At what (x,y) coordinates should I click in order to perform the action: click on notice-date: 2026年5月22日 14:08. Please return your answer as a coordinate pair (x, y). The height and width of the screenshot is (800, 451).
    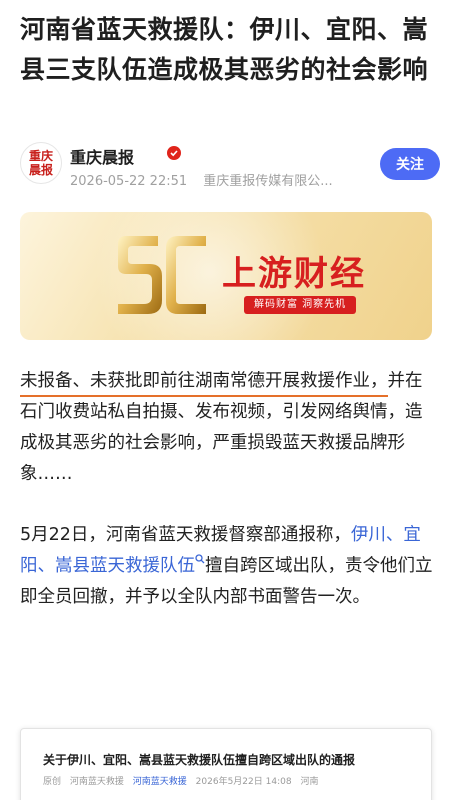
    Looking at the image, I should click on (243, 782).